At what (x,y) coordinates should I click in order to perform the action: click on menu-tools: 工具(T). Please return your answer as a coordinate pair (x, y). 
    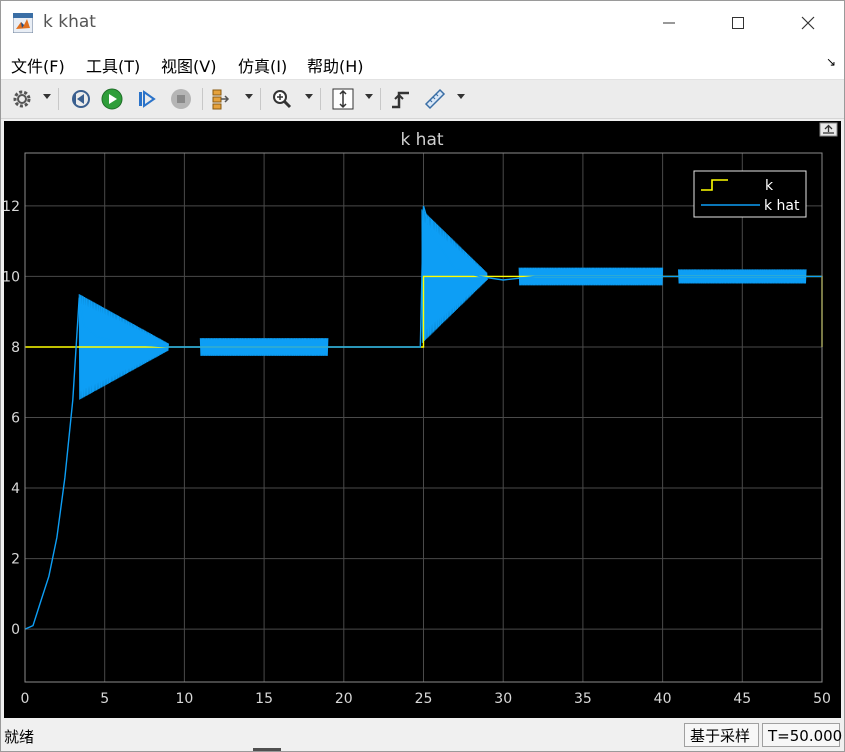
    Looking at the image, I should click on (113, 65).